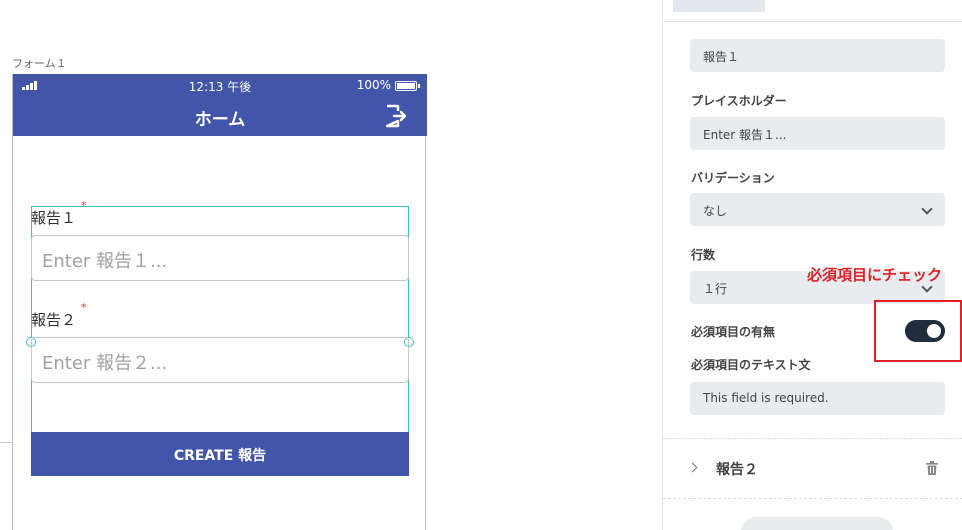 The height and width of the screenshot is (530, 962). Describe the element at coordinates (39, 63) in the screenshot. I see `form-caption: フォーム１` at that location.